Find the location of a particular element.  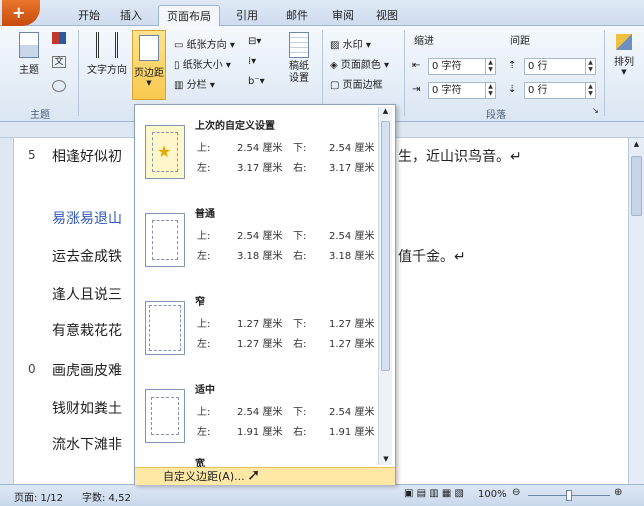

theme-colors-button is located at coordinates (59, 39).